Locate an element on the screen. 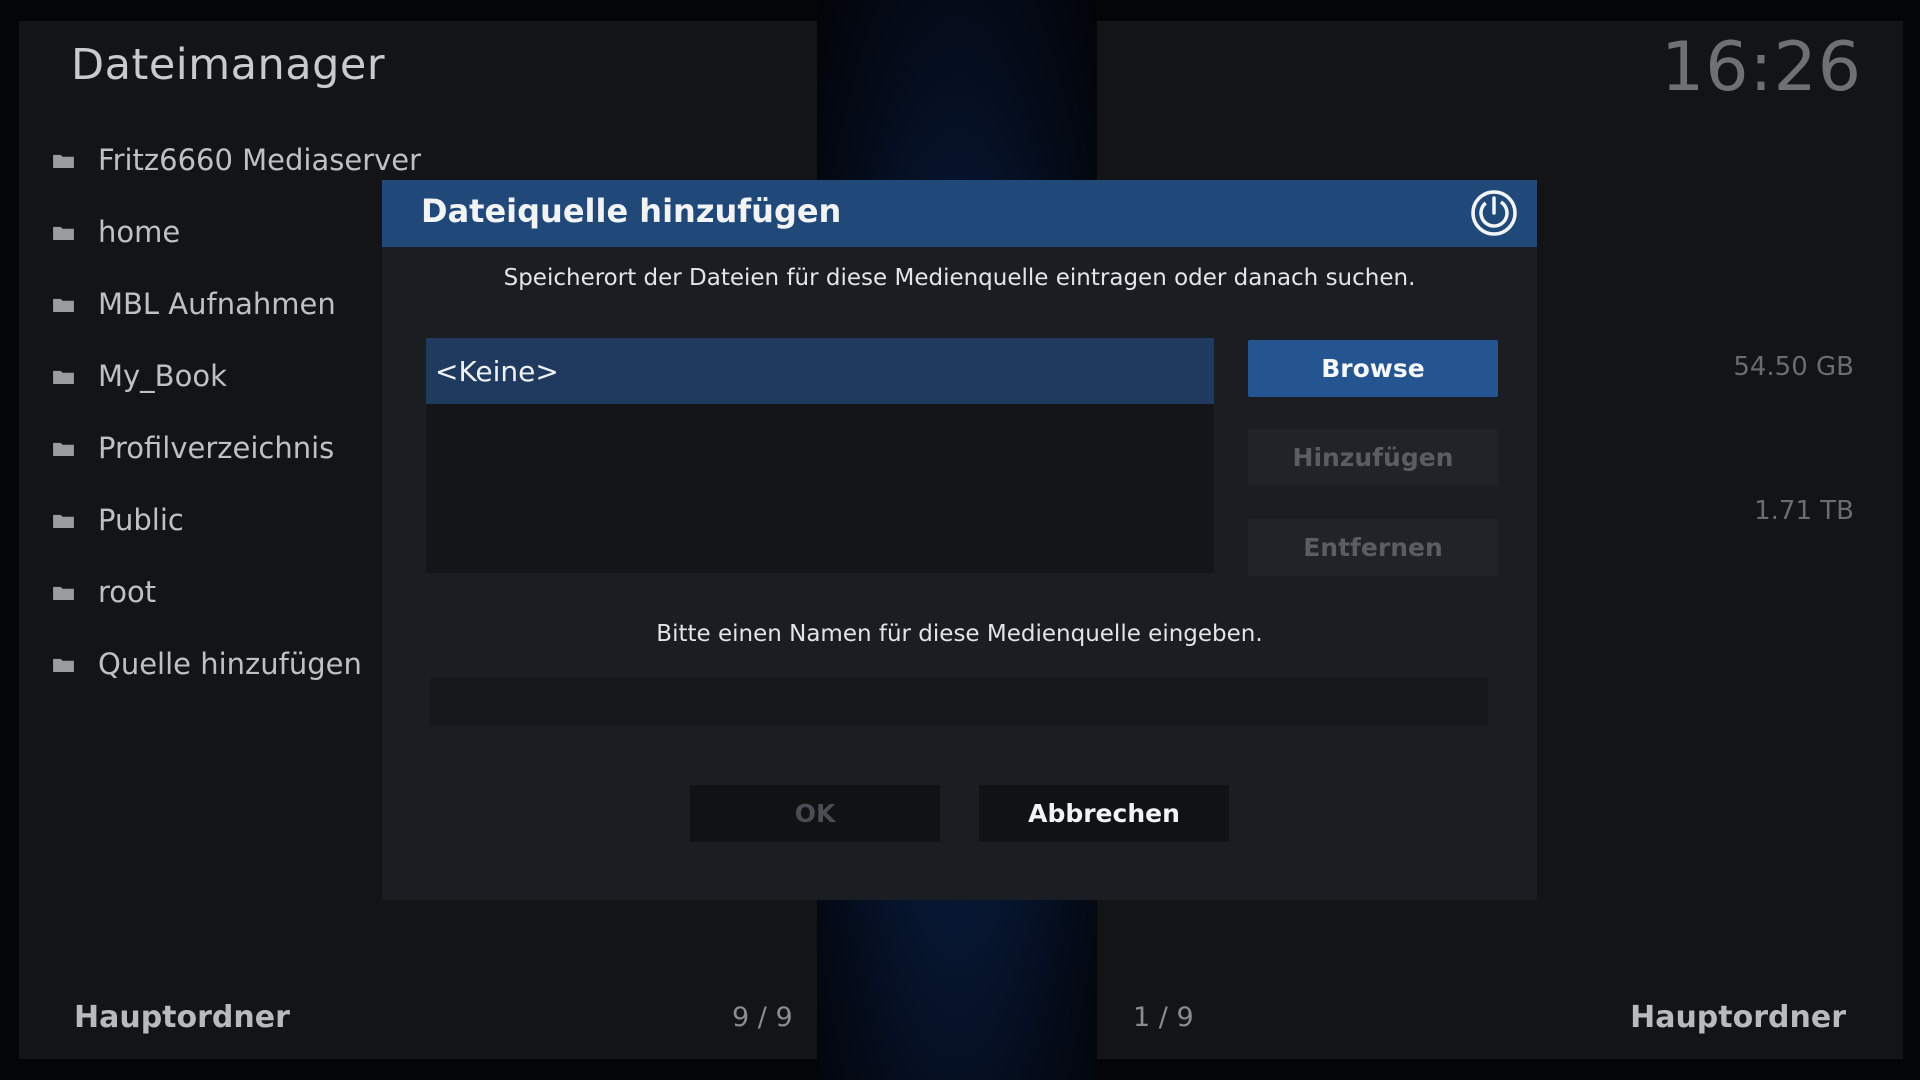 The image size is (1920, 1080). file-item-my-book: My_Book is located at coordinates (236, 376).